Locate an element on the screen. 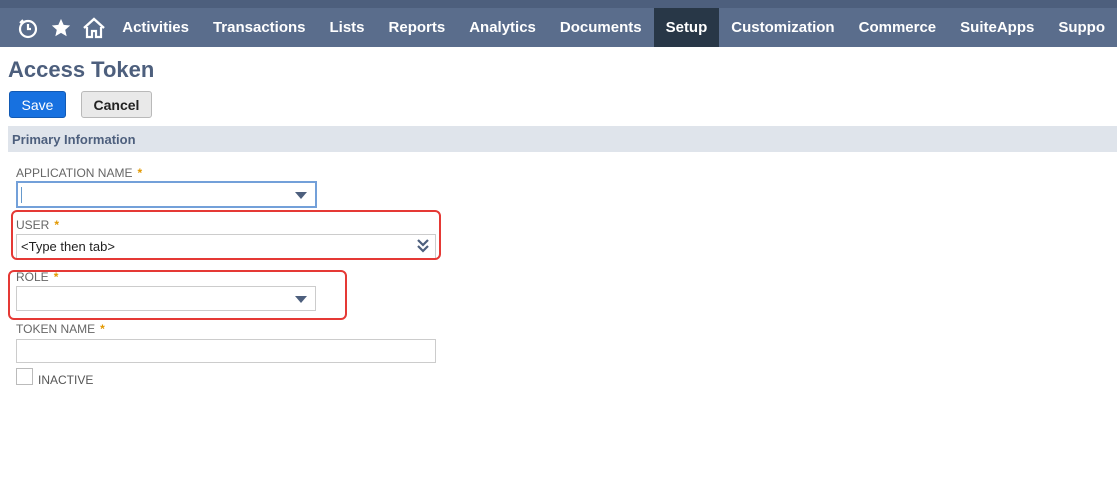  application-name-label-text: APPLICATION NAME is located at coordinates (74, 173).